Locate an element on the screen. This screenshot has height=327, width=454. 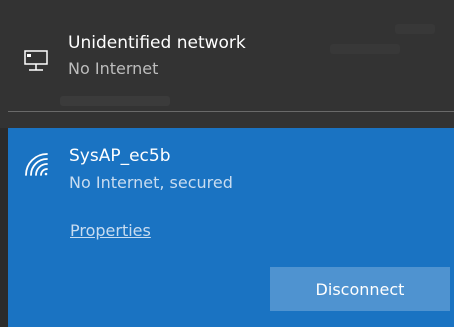
disconnect-button: Disconnect is located at coordinates (360, 289).